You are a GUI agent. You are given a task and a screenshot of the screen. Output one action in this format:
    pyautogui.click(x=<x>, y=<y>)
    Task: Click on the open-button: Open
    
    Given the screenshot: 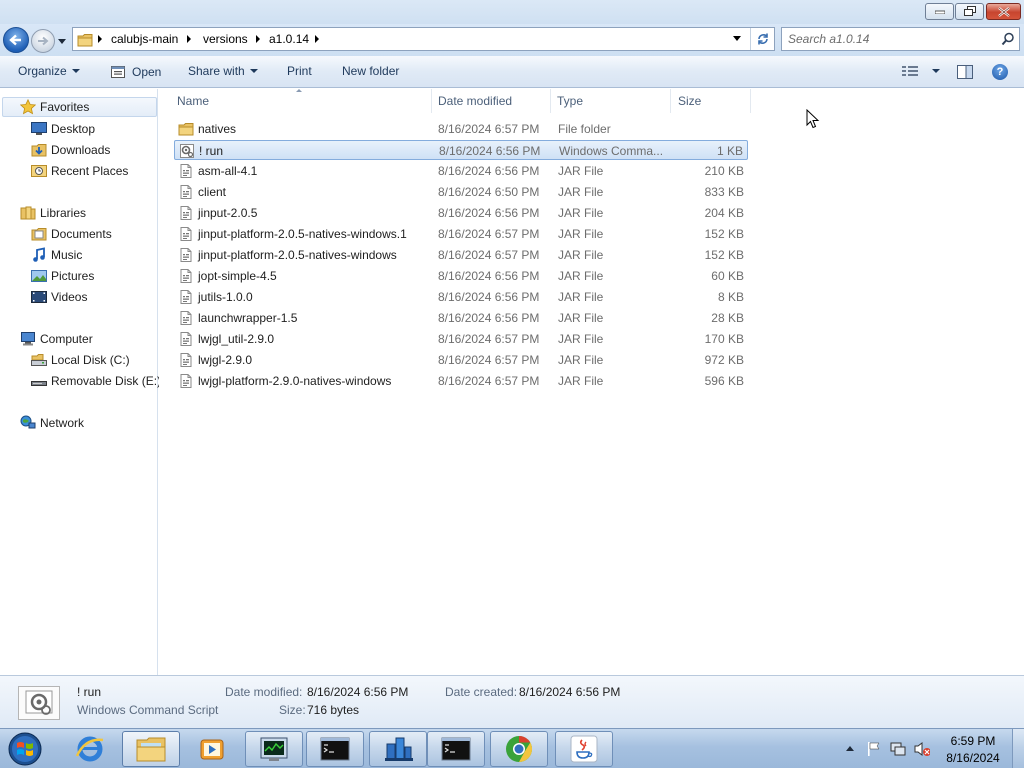 What is the action you would take?
    pyautogui.click(x=135, y=72)
    